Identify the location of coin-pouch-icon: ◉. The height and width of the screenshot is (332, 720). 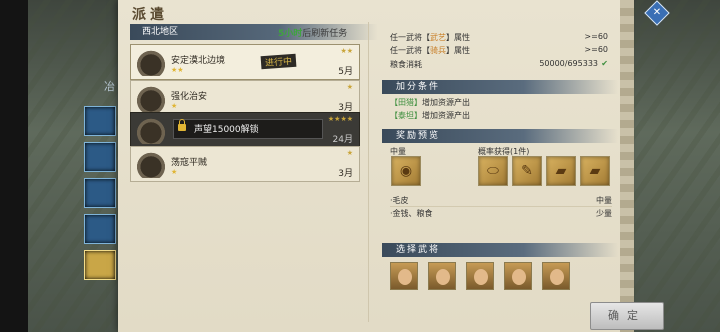
(406, 171).